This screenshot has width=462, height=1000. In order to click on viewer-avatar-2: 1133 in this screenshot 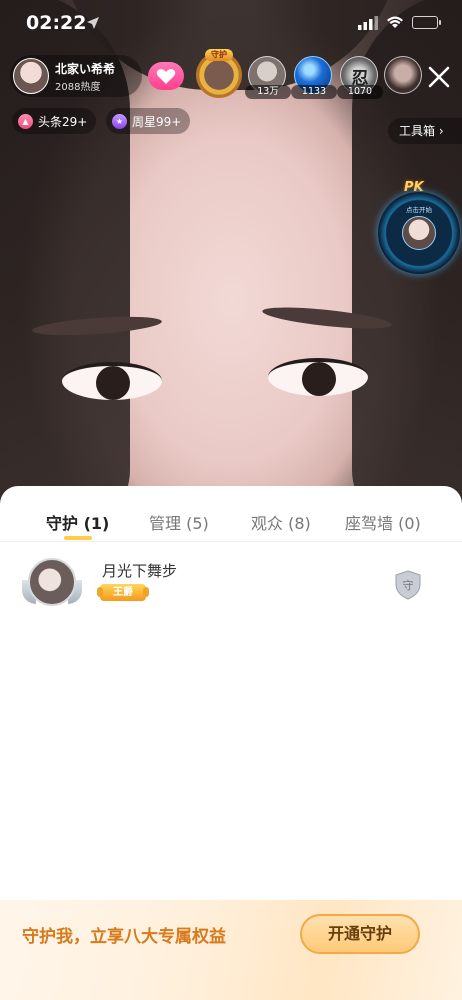, I will do `click(314, 77)`.